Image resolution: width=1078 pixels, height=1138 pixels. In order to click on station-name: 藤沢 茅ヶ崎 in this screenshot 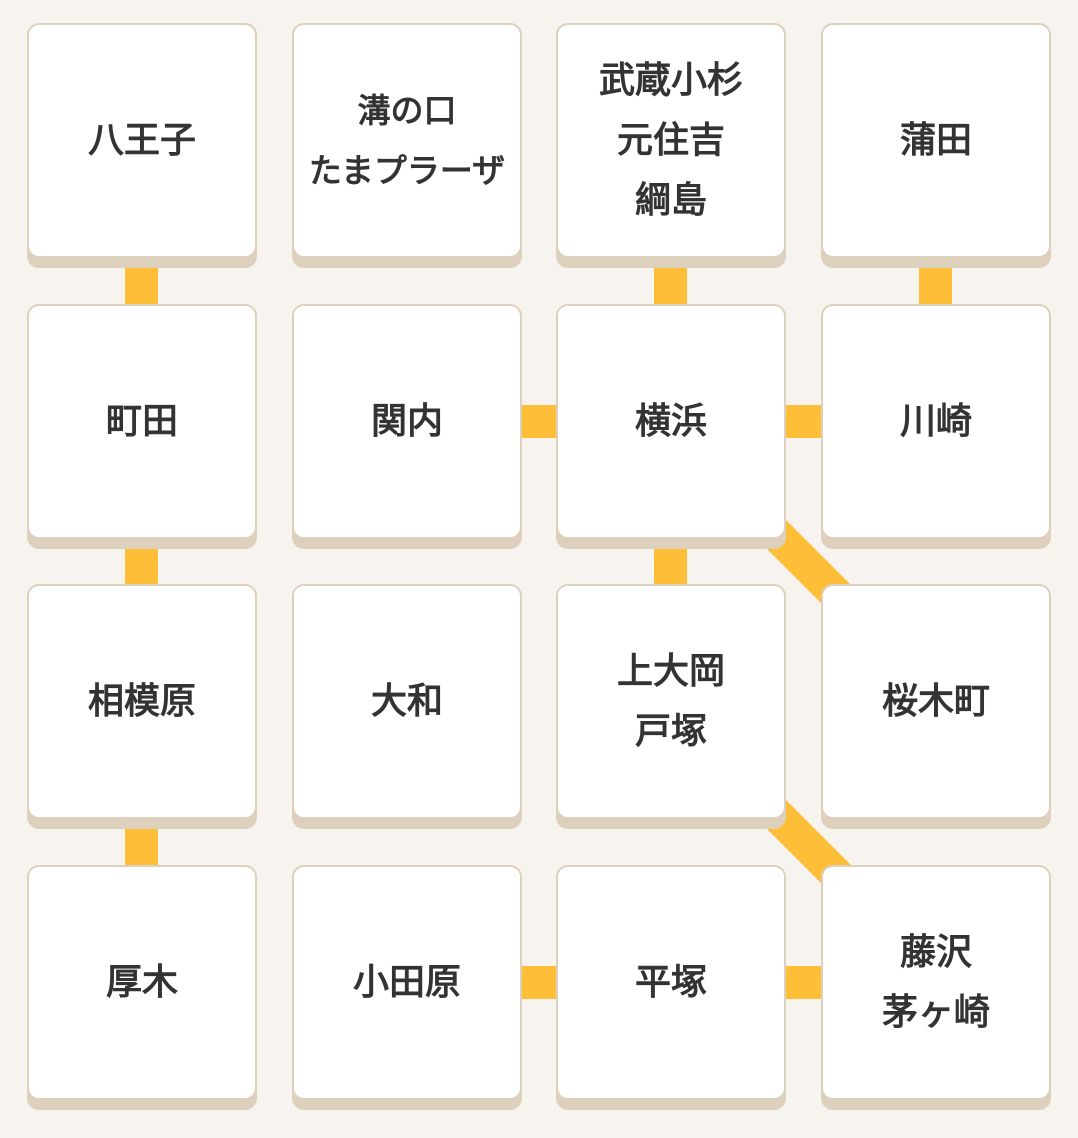, I will do `click(935, 982)`.